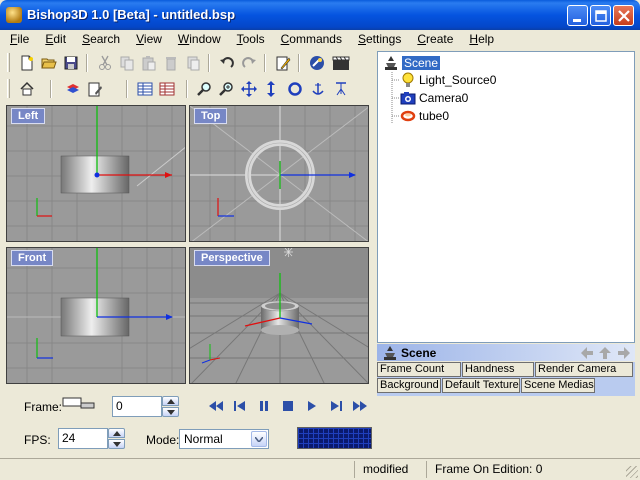  What do you see at coordinates (624, 353) in the screenshot?
I see `forward-arrow-icon` at bounding box center [624, 353].